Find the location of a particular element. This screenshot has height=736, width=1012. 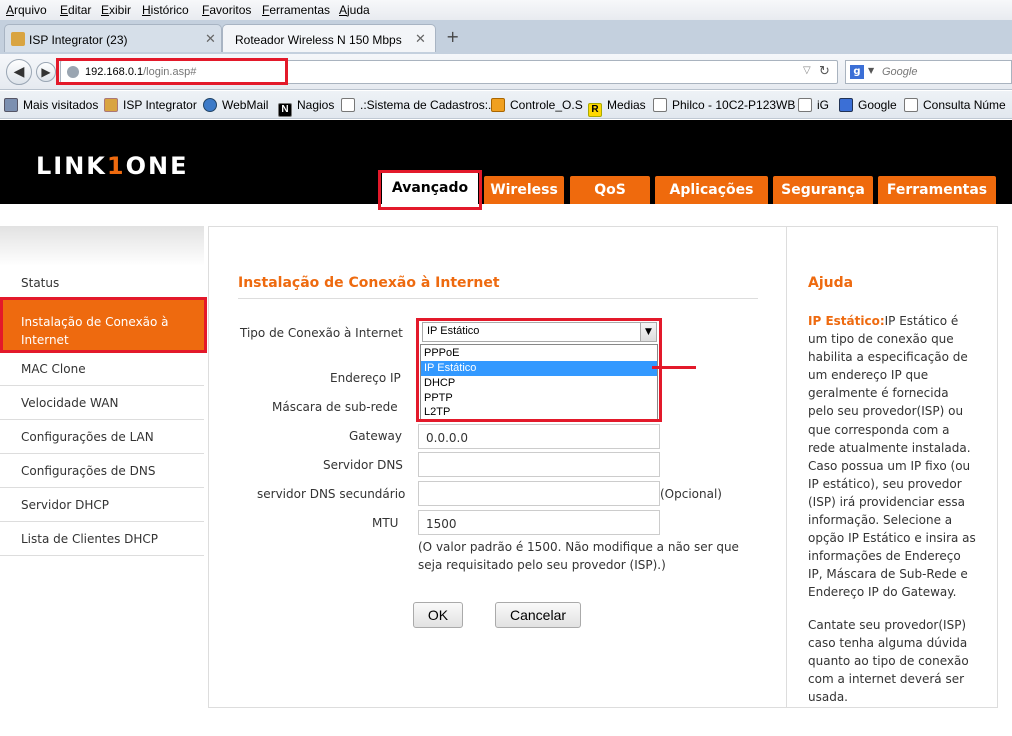

bookmark-icon: R is located at coordinates (595, 110).